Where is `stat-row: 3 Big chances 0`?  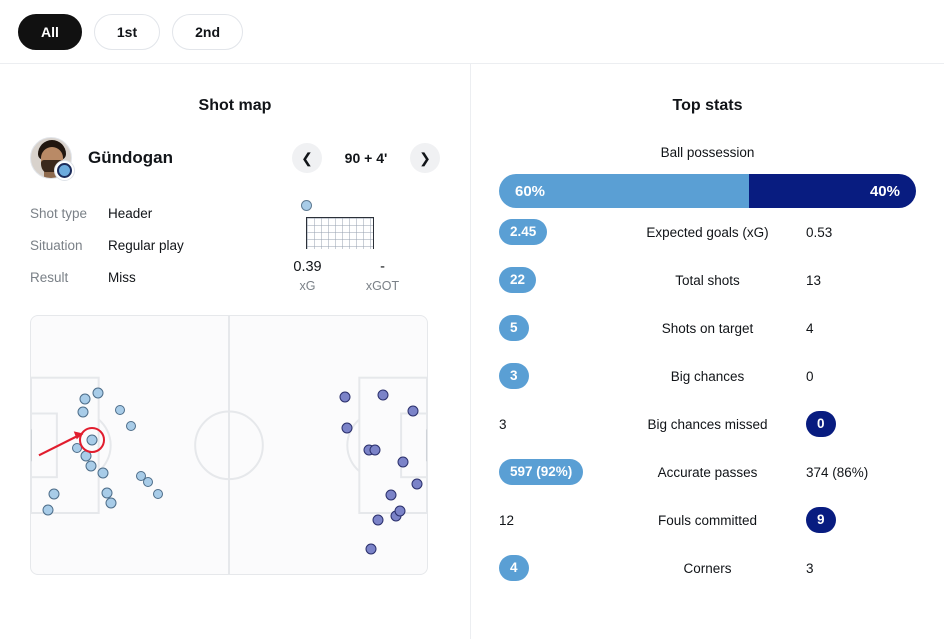 stat-row: 3 Big chances 0 is located at coordinates (707, 376).